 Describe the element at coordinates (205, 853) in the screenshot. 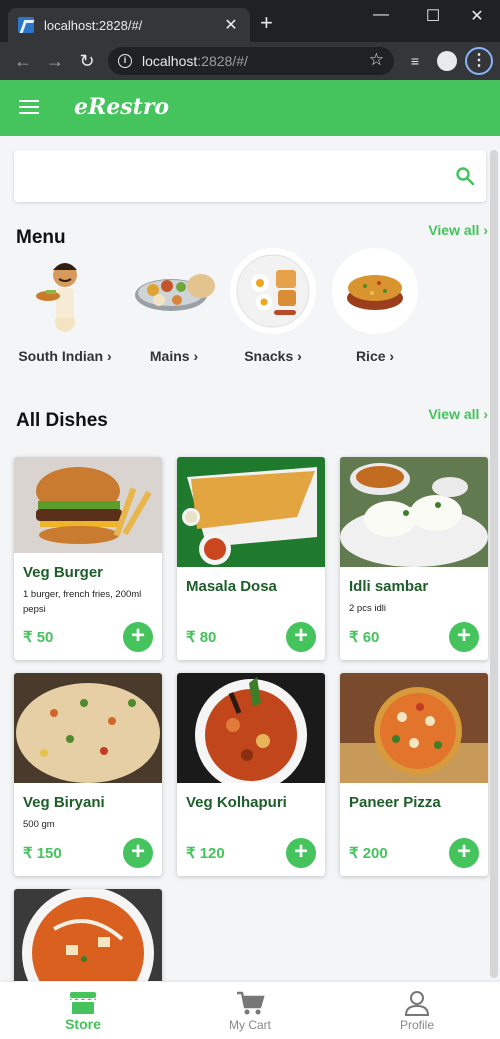

I see `dish-price: ₹ 120` at that location.